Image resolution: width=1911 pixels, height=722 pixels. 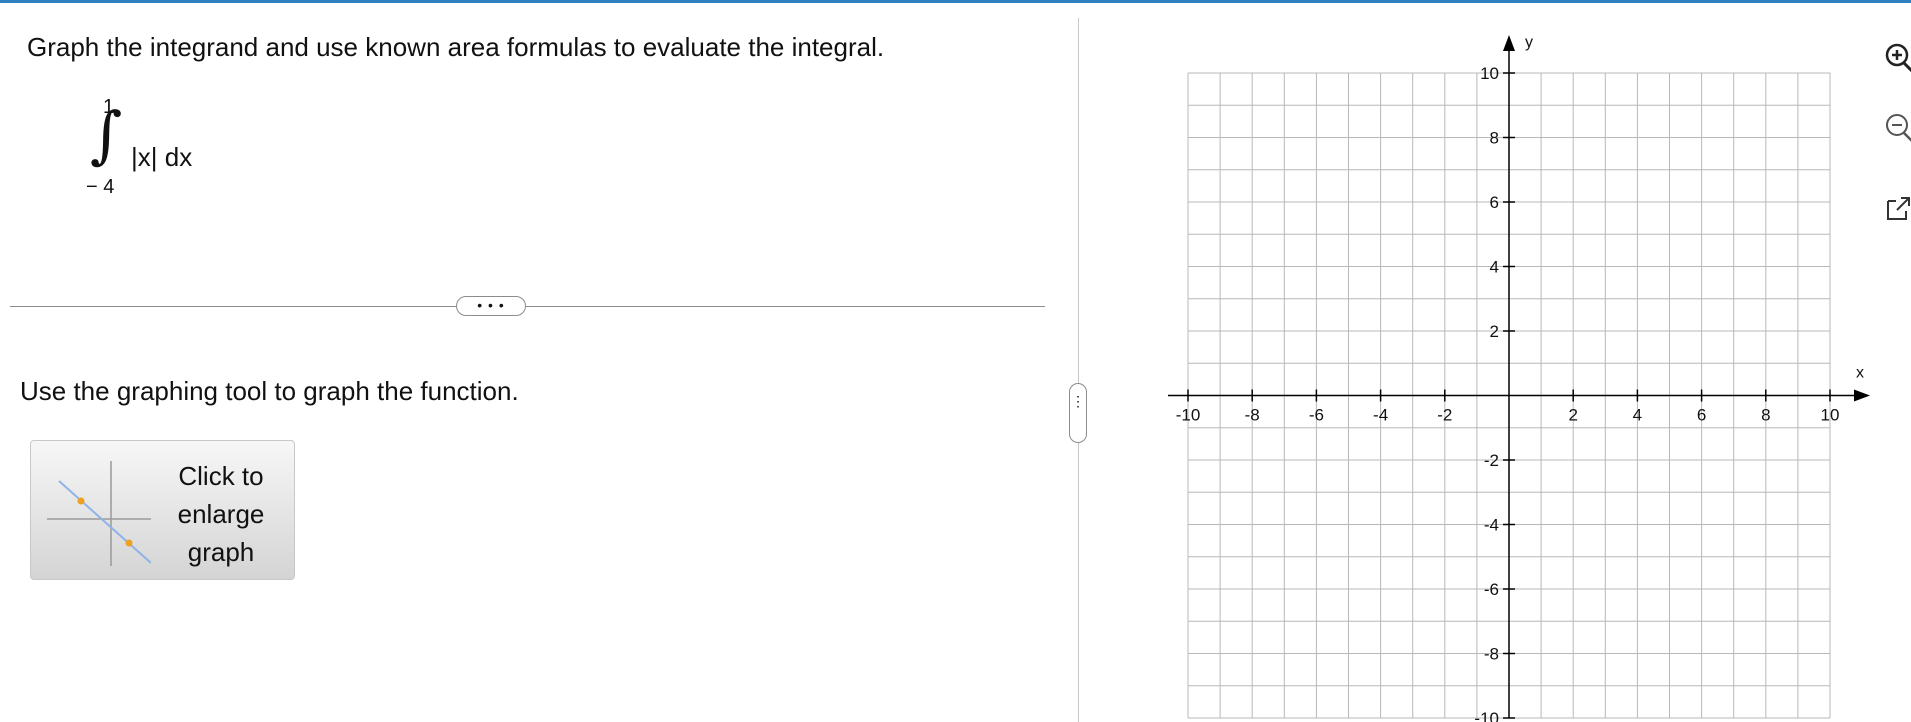 I want to click on splitter-handle: ⋮, so click(x=1078, y=413).